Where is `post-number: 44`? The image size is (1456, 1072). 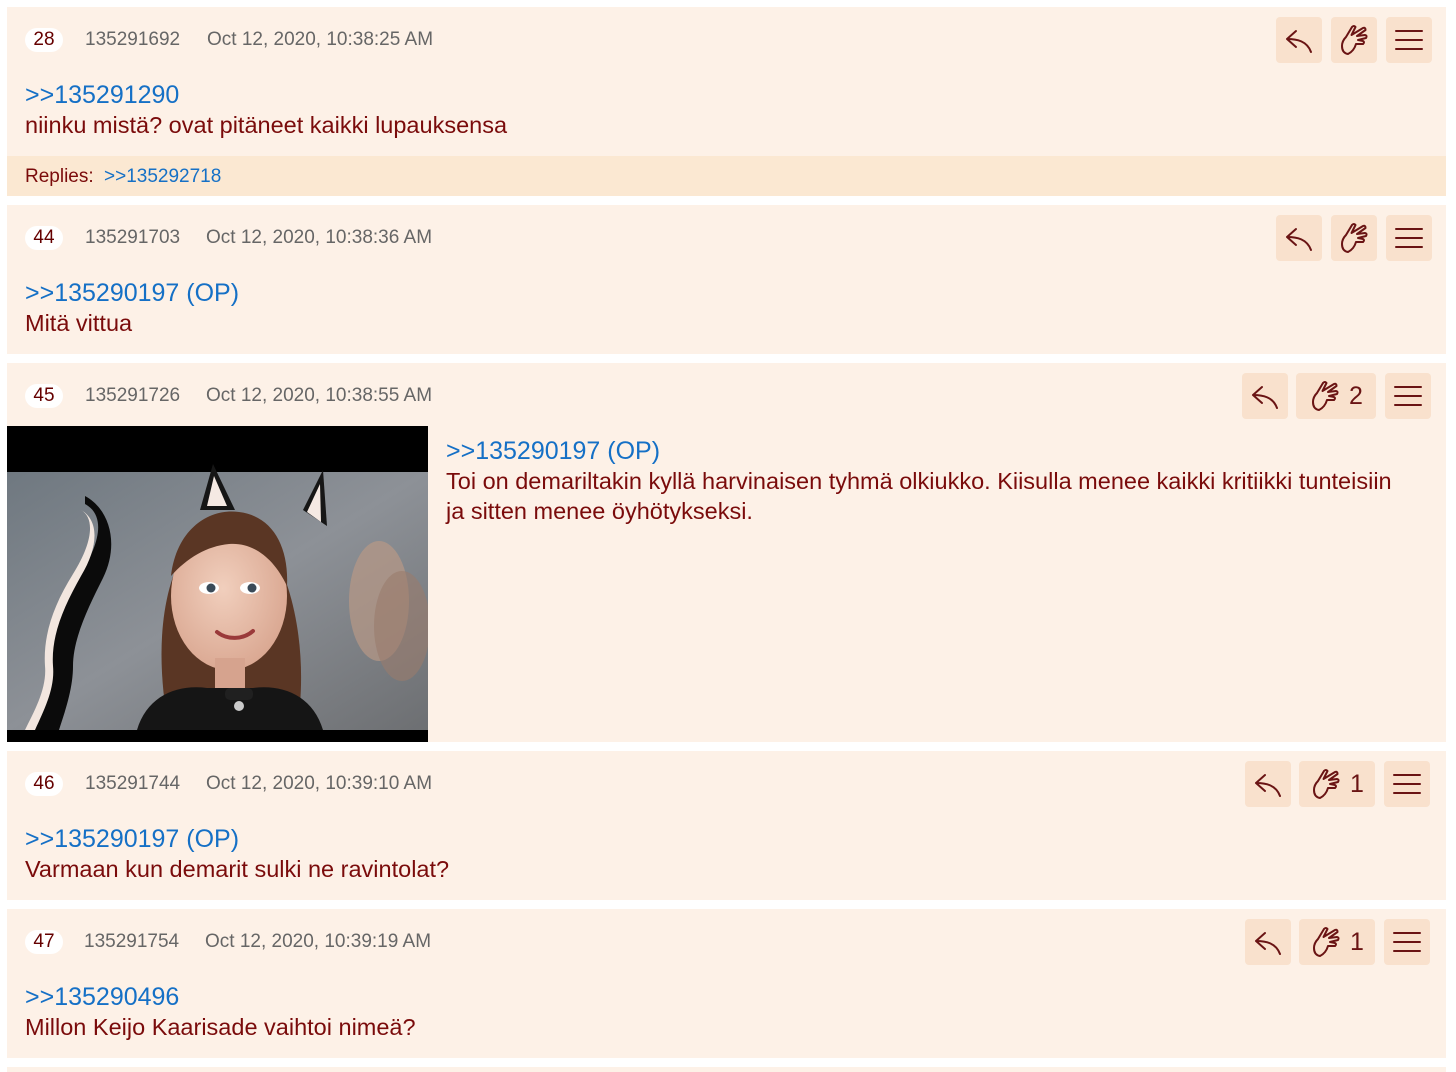
post-number: 44 is located at coordinates (44, 238).